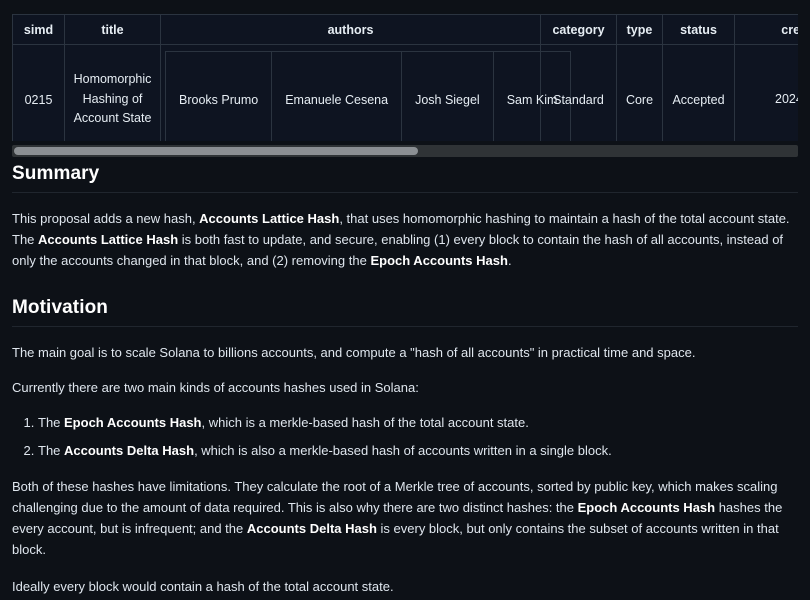 This screenshot has height=600, width=810. Describe the element at coordinates (405, 178) in the screenshot. I see `section-heading-summary: Summary` at that location.